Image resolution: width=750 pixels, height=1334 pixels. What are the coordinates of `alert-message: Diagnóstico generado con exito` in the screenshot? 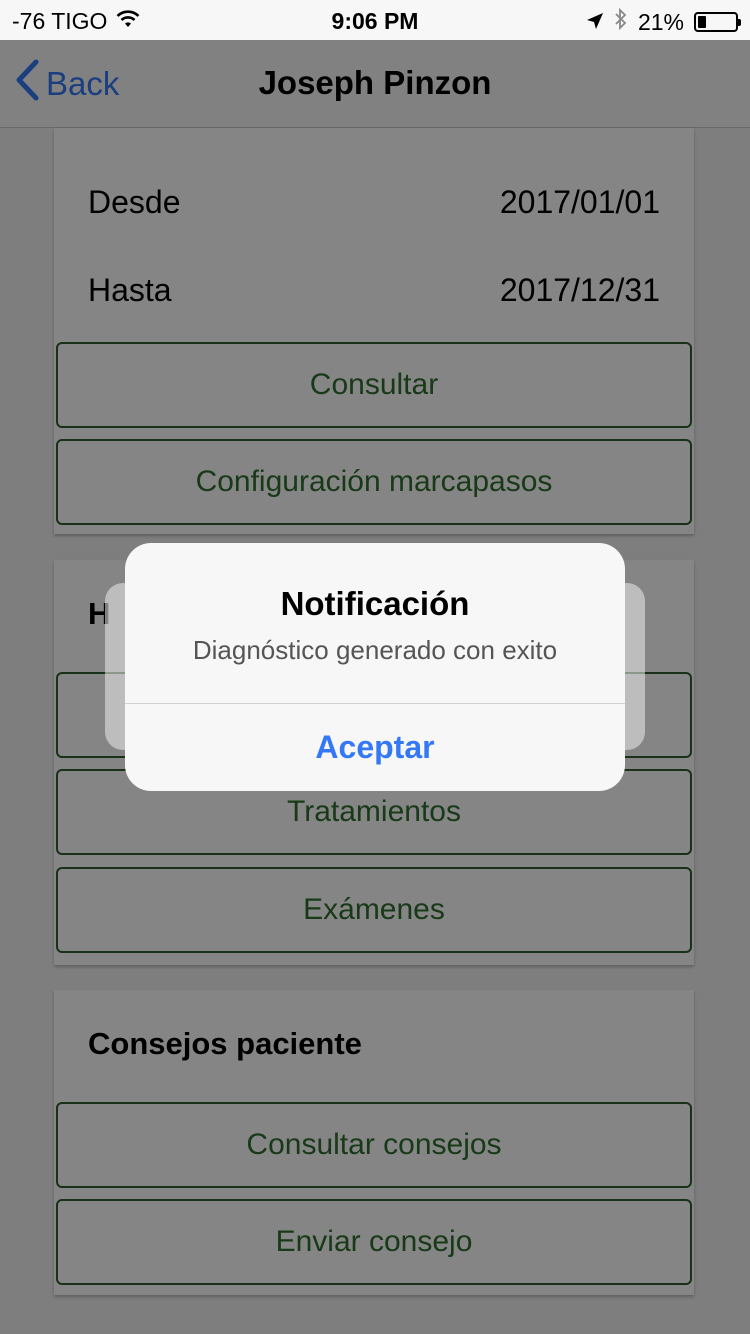 It's located at (375, 650).